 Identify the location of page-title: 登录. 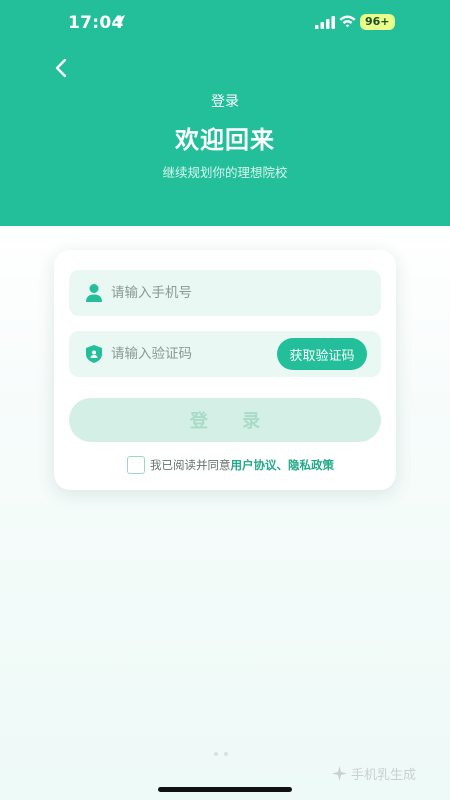
(225, 102).